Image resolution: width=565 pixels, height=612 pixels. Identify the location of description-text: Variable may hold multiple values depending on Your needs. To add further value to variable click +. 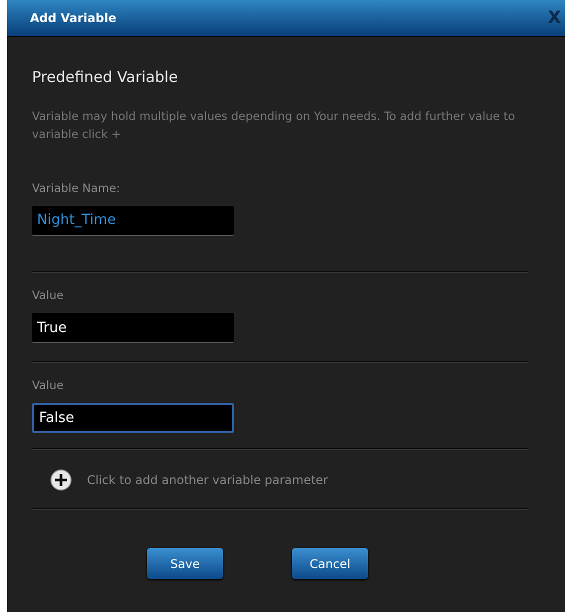
(274, 125).